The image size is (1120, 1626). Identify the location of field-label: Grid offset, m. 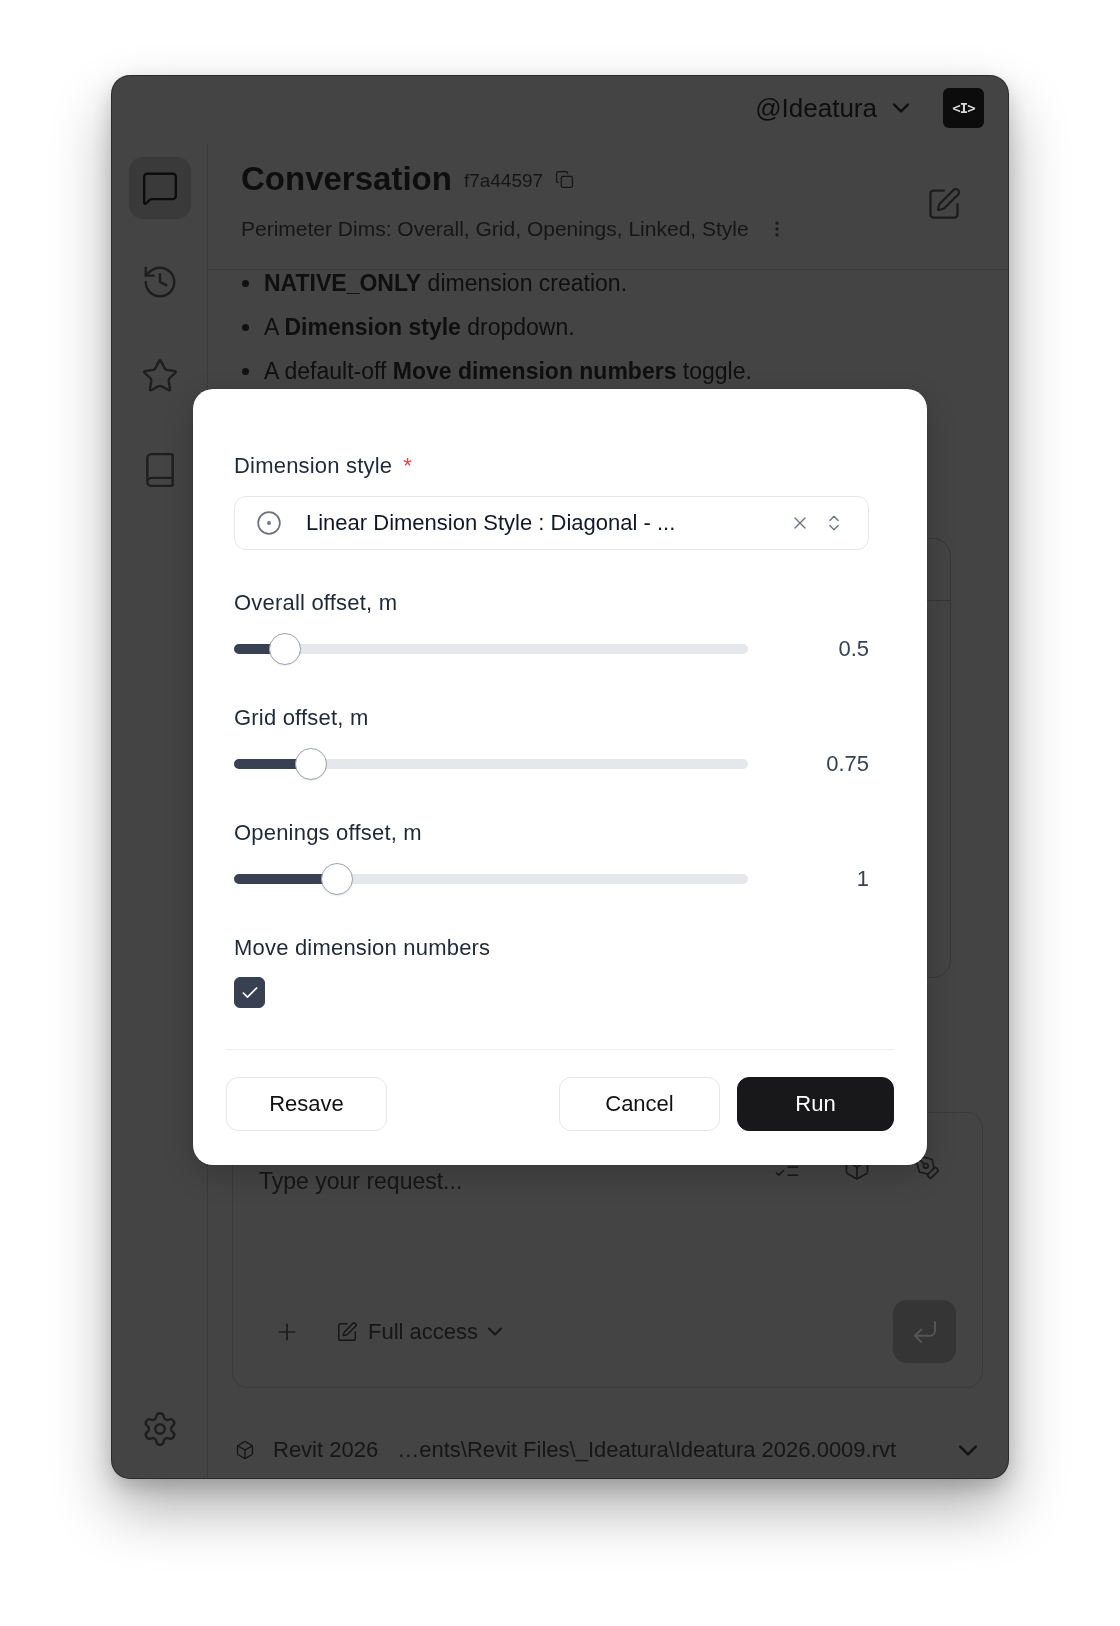
(301, 718).